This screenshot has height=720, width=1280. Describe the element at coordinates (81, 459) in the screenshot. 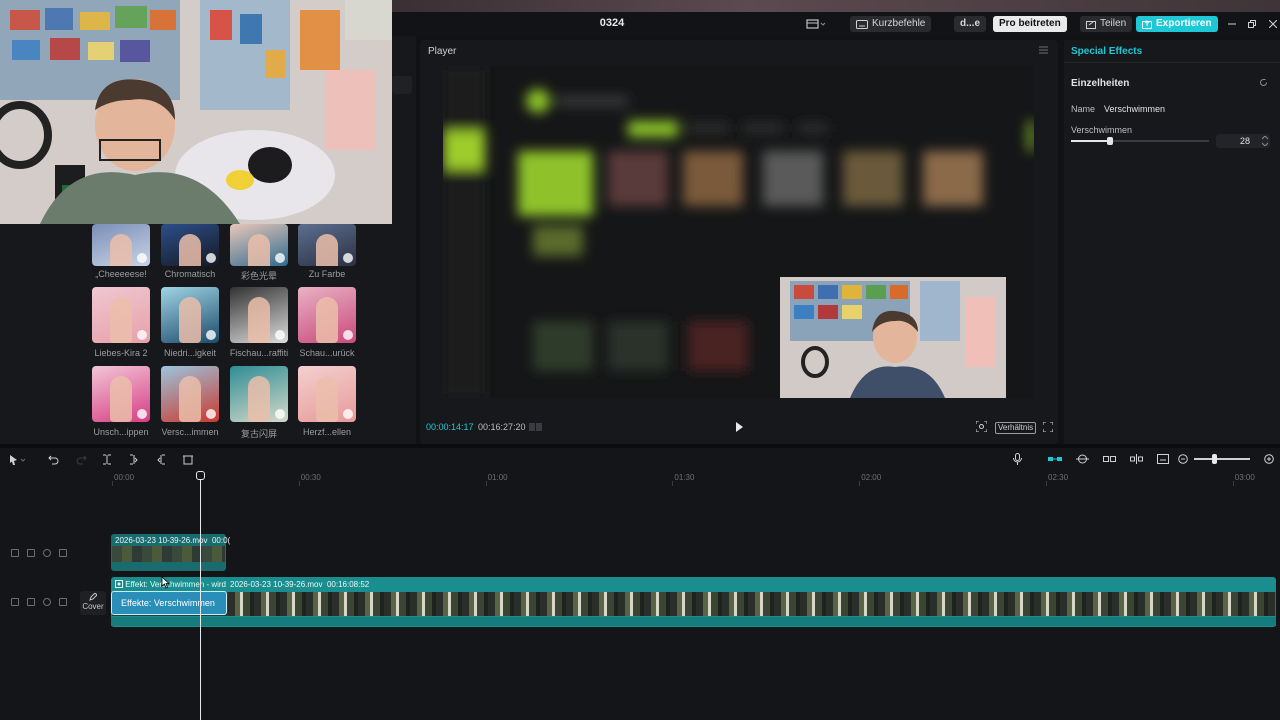

I see `redo-icon` at that location.